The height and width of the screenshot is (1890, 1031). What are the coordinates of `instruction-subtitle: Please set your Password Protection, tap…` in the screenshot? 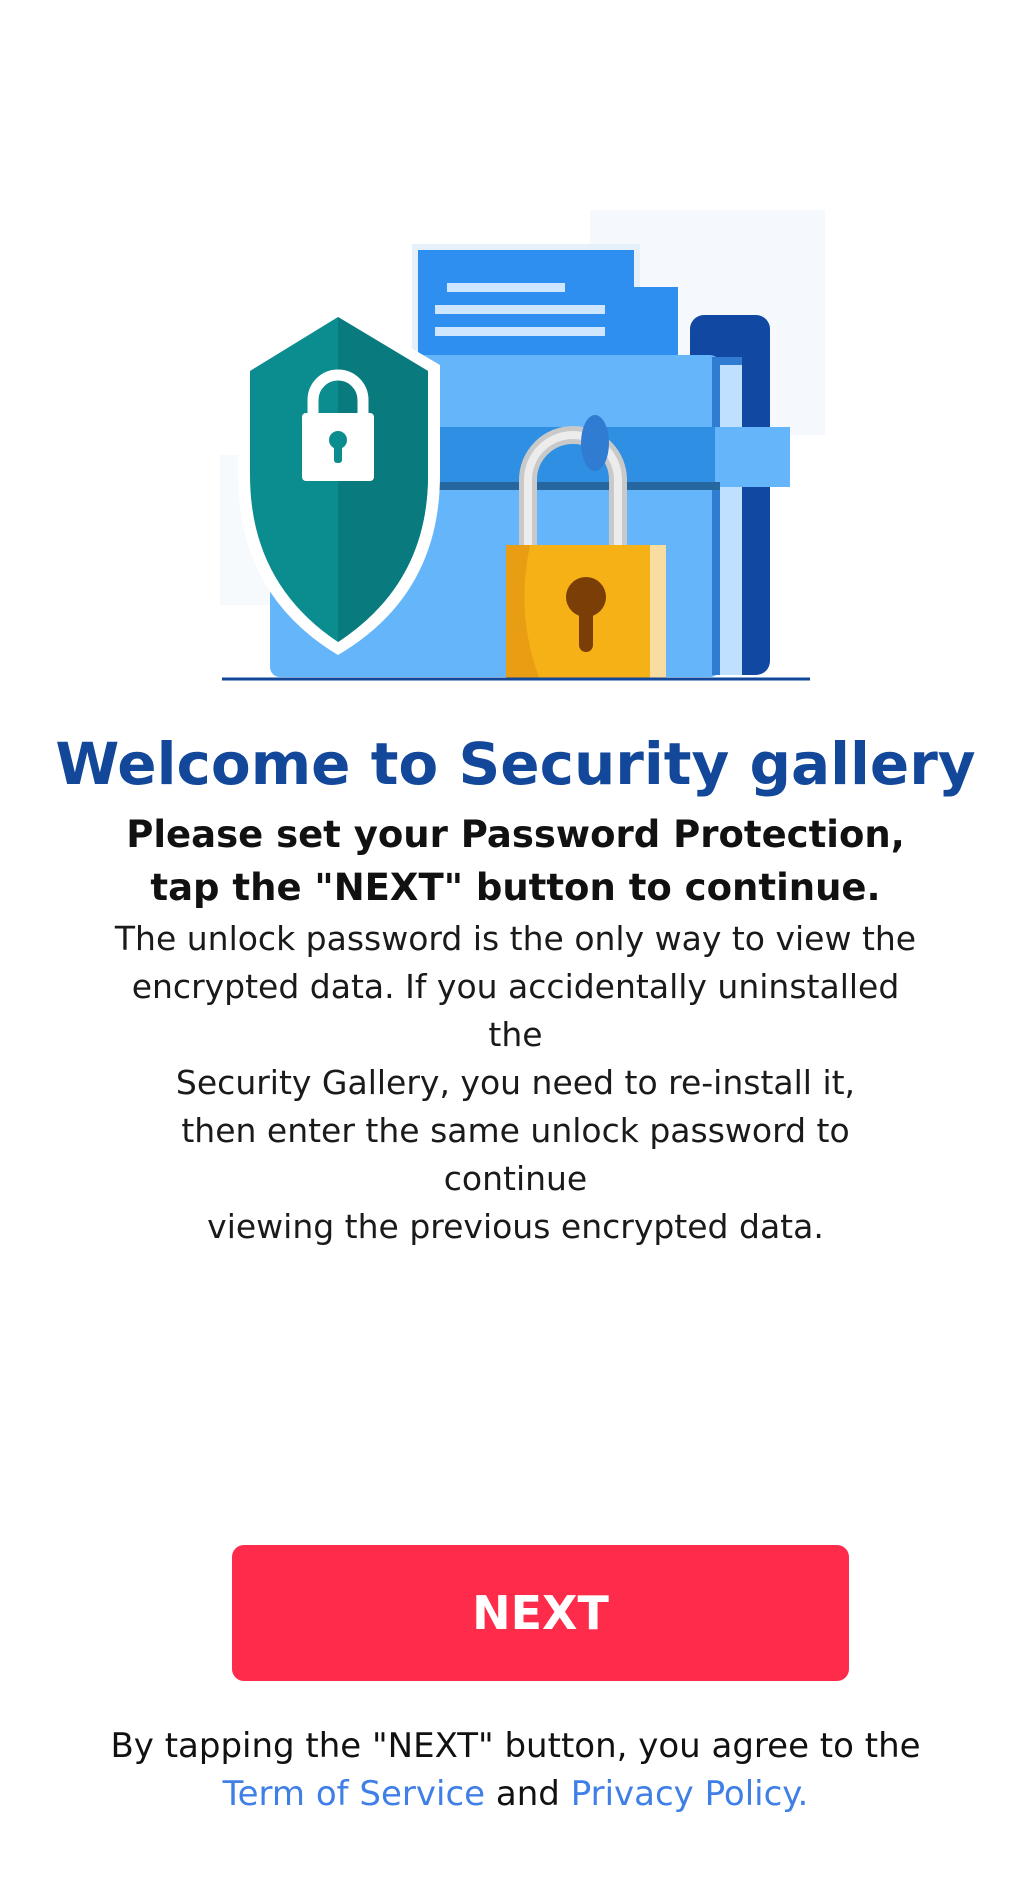 It's located at (515, 861).